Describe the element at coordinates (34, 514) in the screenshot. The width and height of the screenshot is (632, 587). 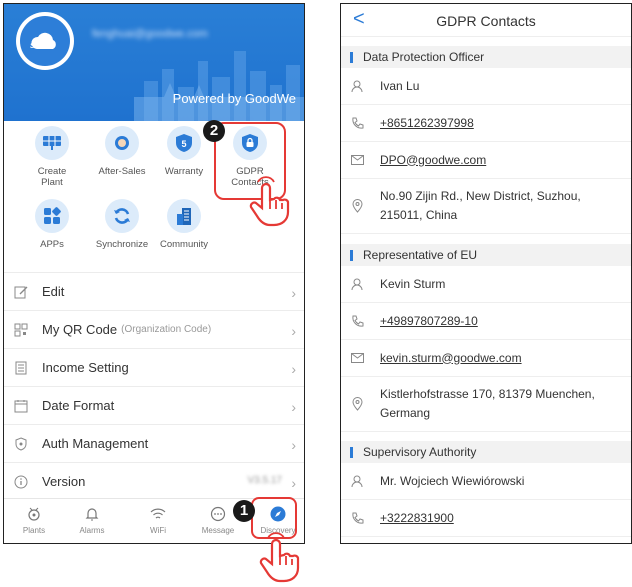
I see `plants-icon` at that location.